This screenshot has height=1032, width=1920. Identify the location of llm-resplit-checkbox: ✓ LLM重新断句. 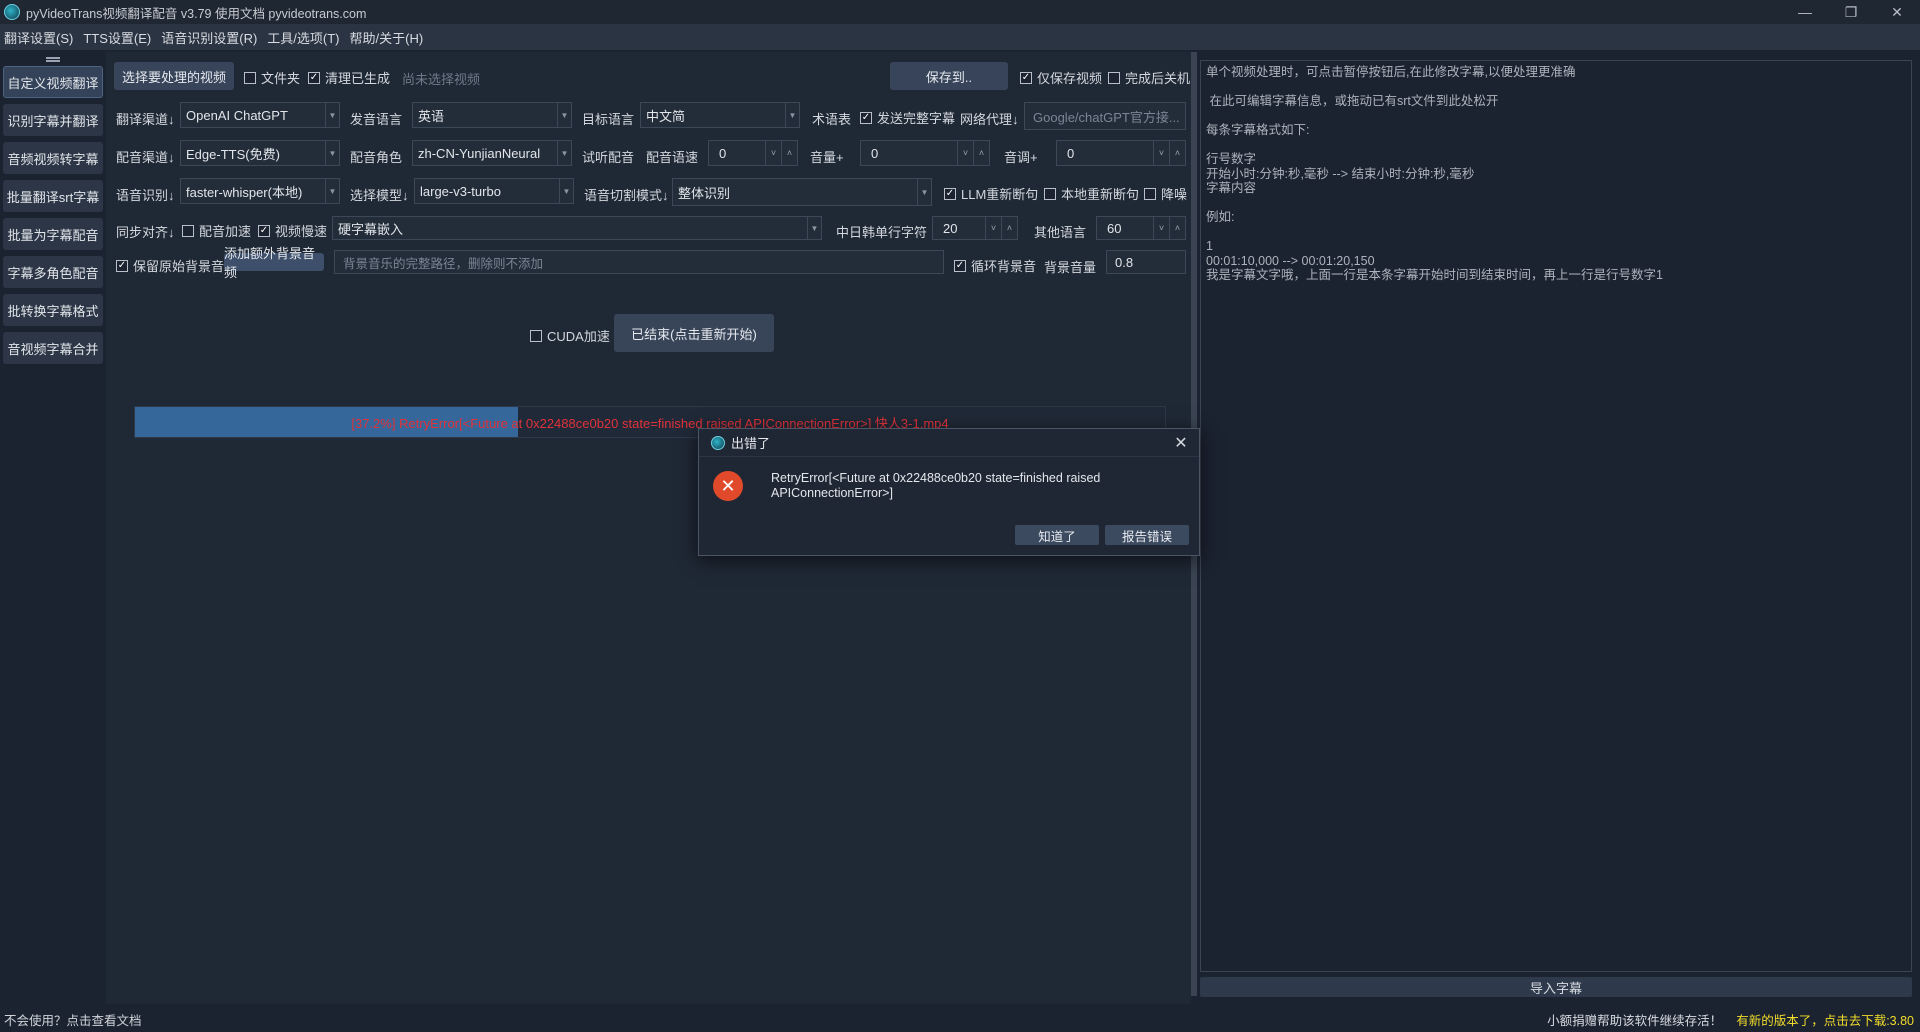
(991, 193).